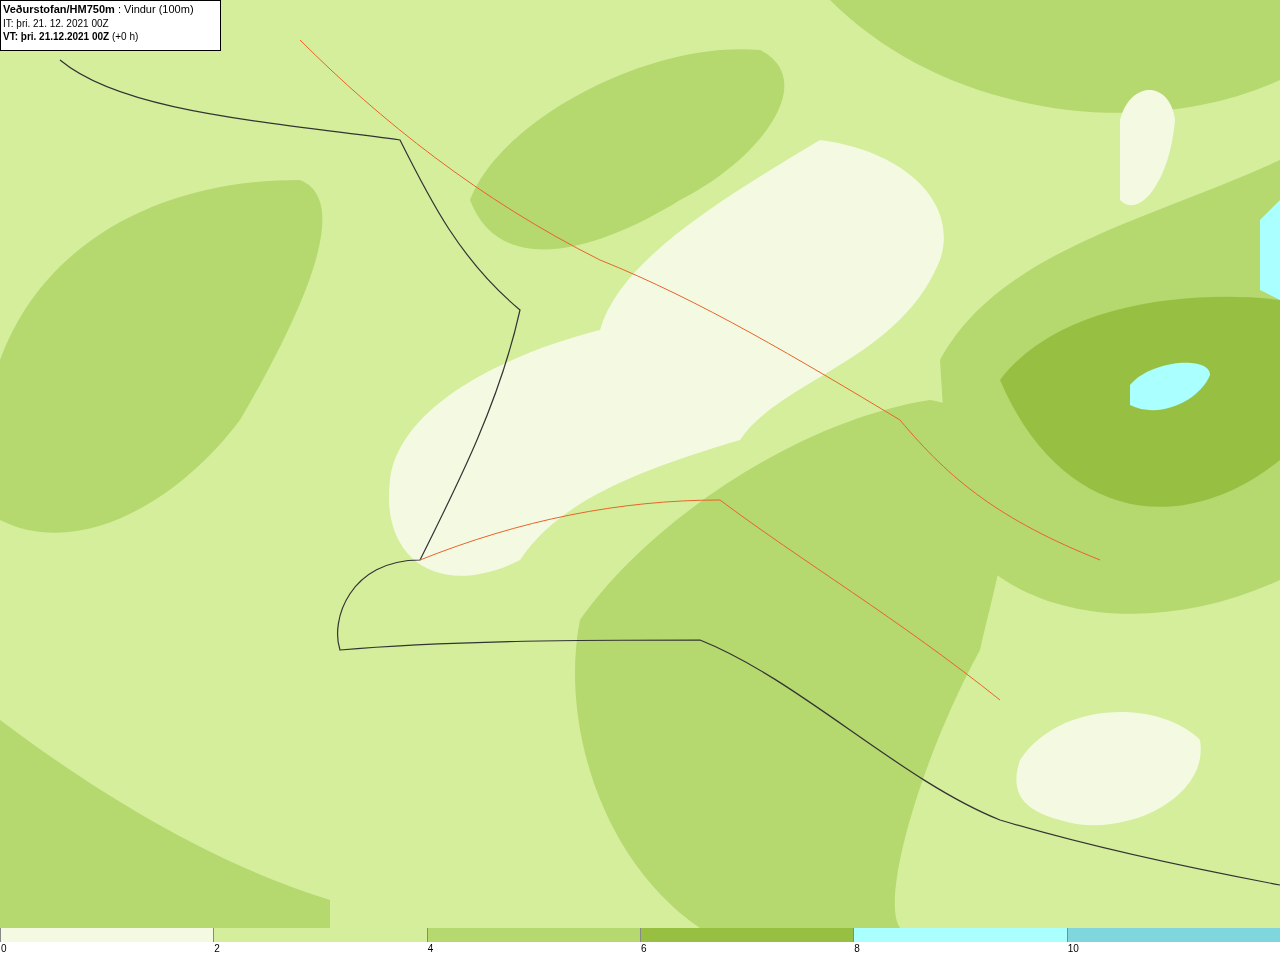 The height and width of the screenshot is (958, 1280). Describe the element at coordinates (430, 949) in the screenshot. I see `legend-label: 4` at that location.